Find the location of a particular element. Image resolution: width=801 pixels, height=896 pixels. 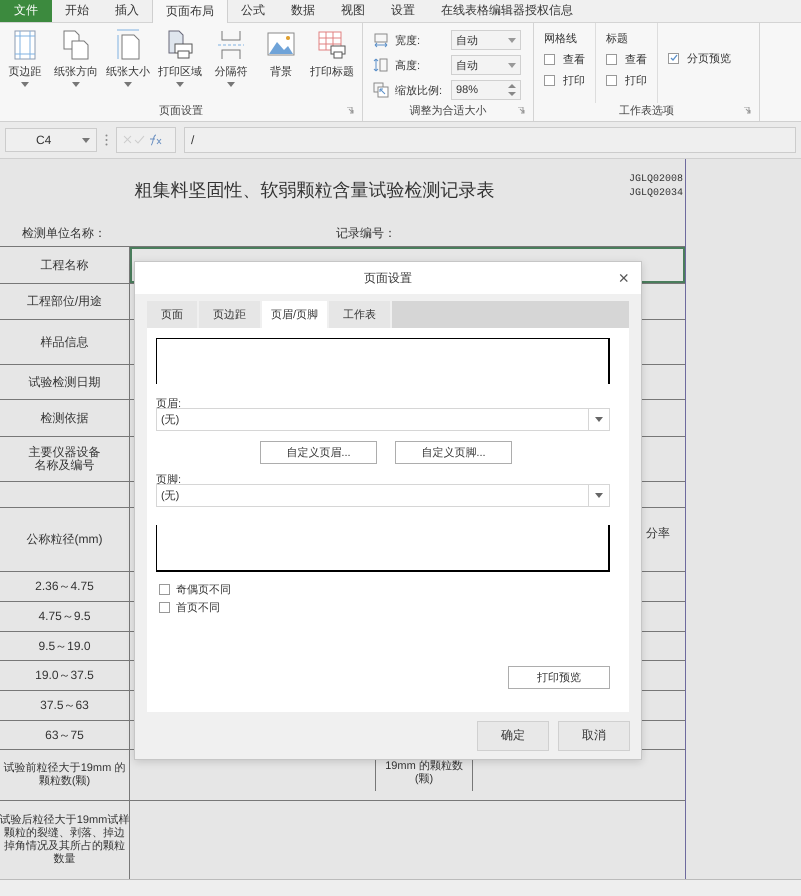

sheet-title: 粗集料坚固性、软弱颗粒含量试验检测记录表 is located at coordinates (314, 190).